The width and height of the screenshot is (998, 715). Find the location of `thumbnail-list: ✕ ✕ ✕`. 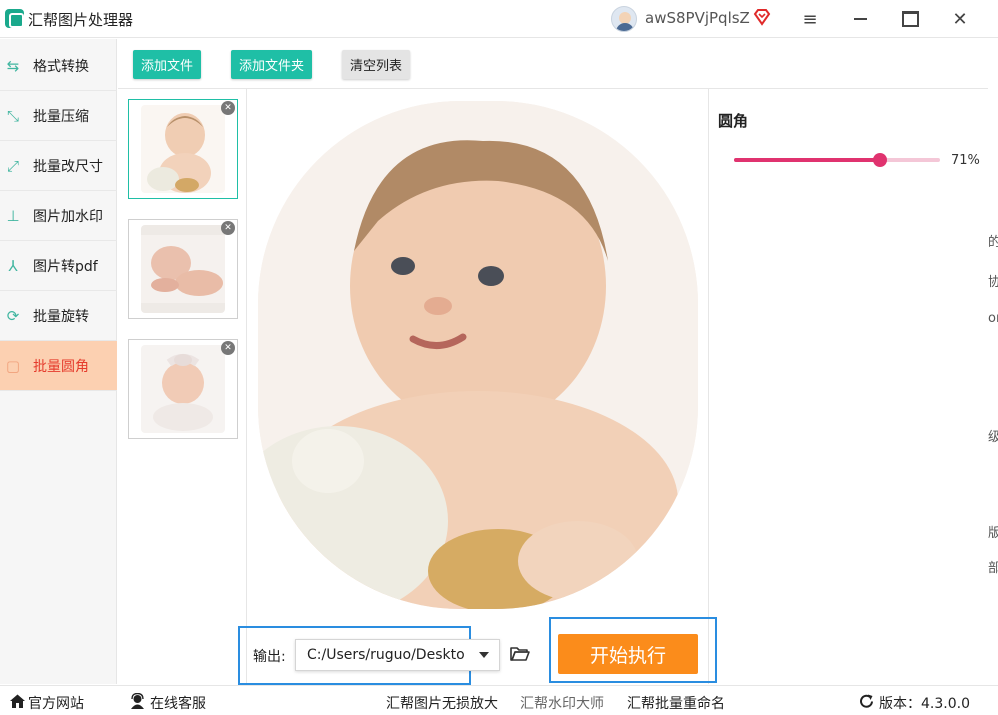

thumbnail-list: ✕ ✕ ✕ is located at coordinates (182, 386).